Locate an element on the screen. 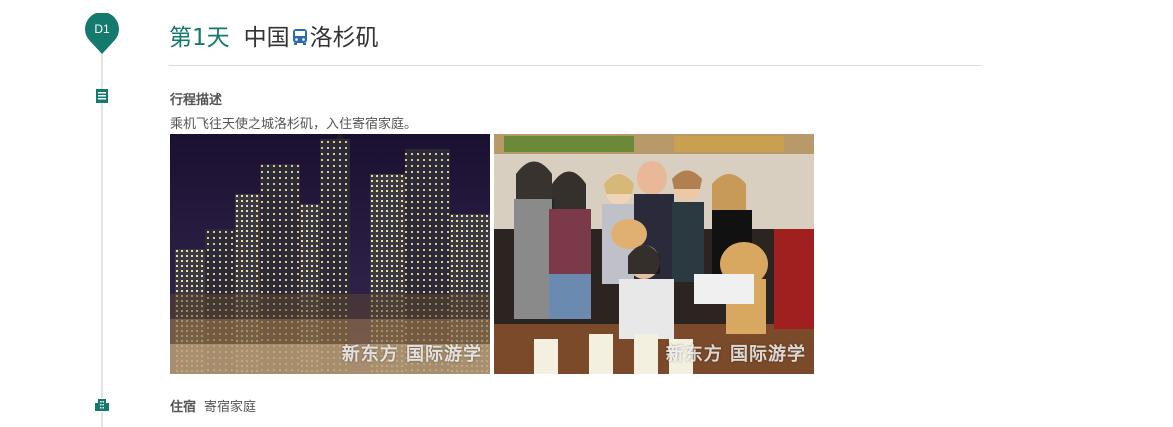 The image size is (1173, 427). document-icon is located at coordinates (102, 96).